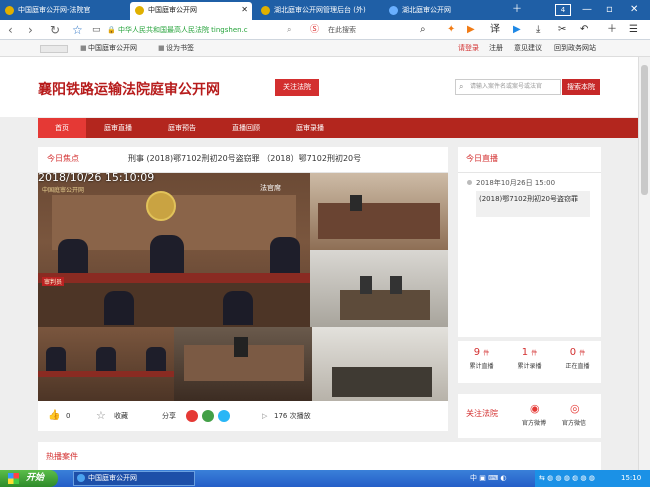  I want to click on login-link: 请登录, so click(468, 48).